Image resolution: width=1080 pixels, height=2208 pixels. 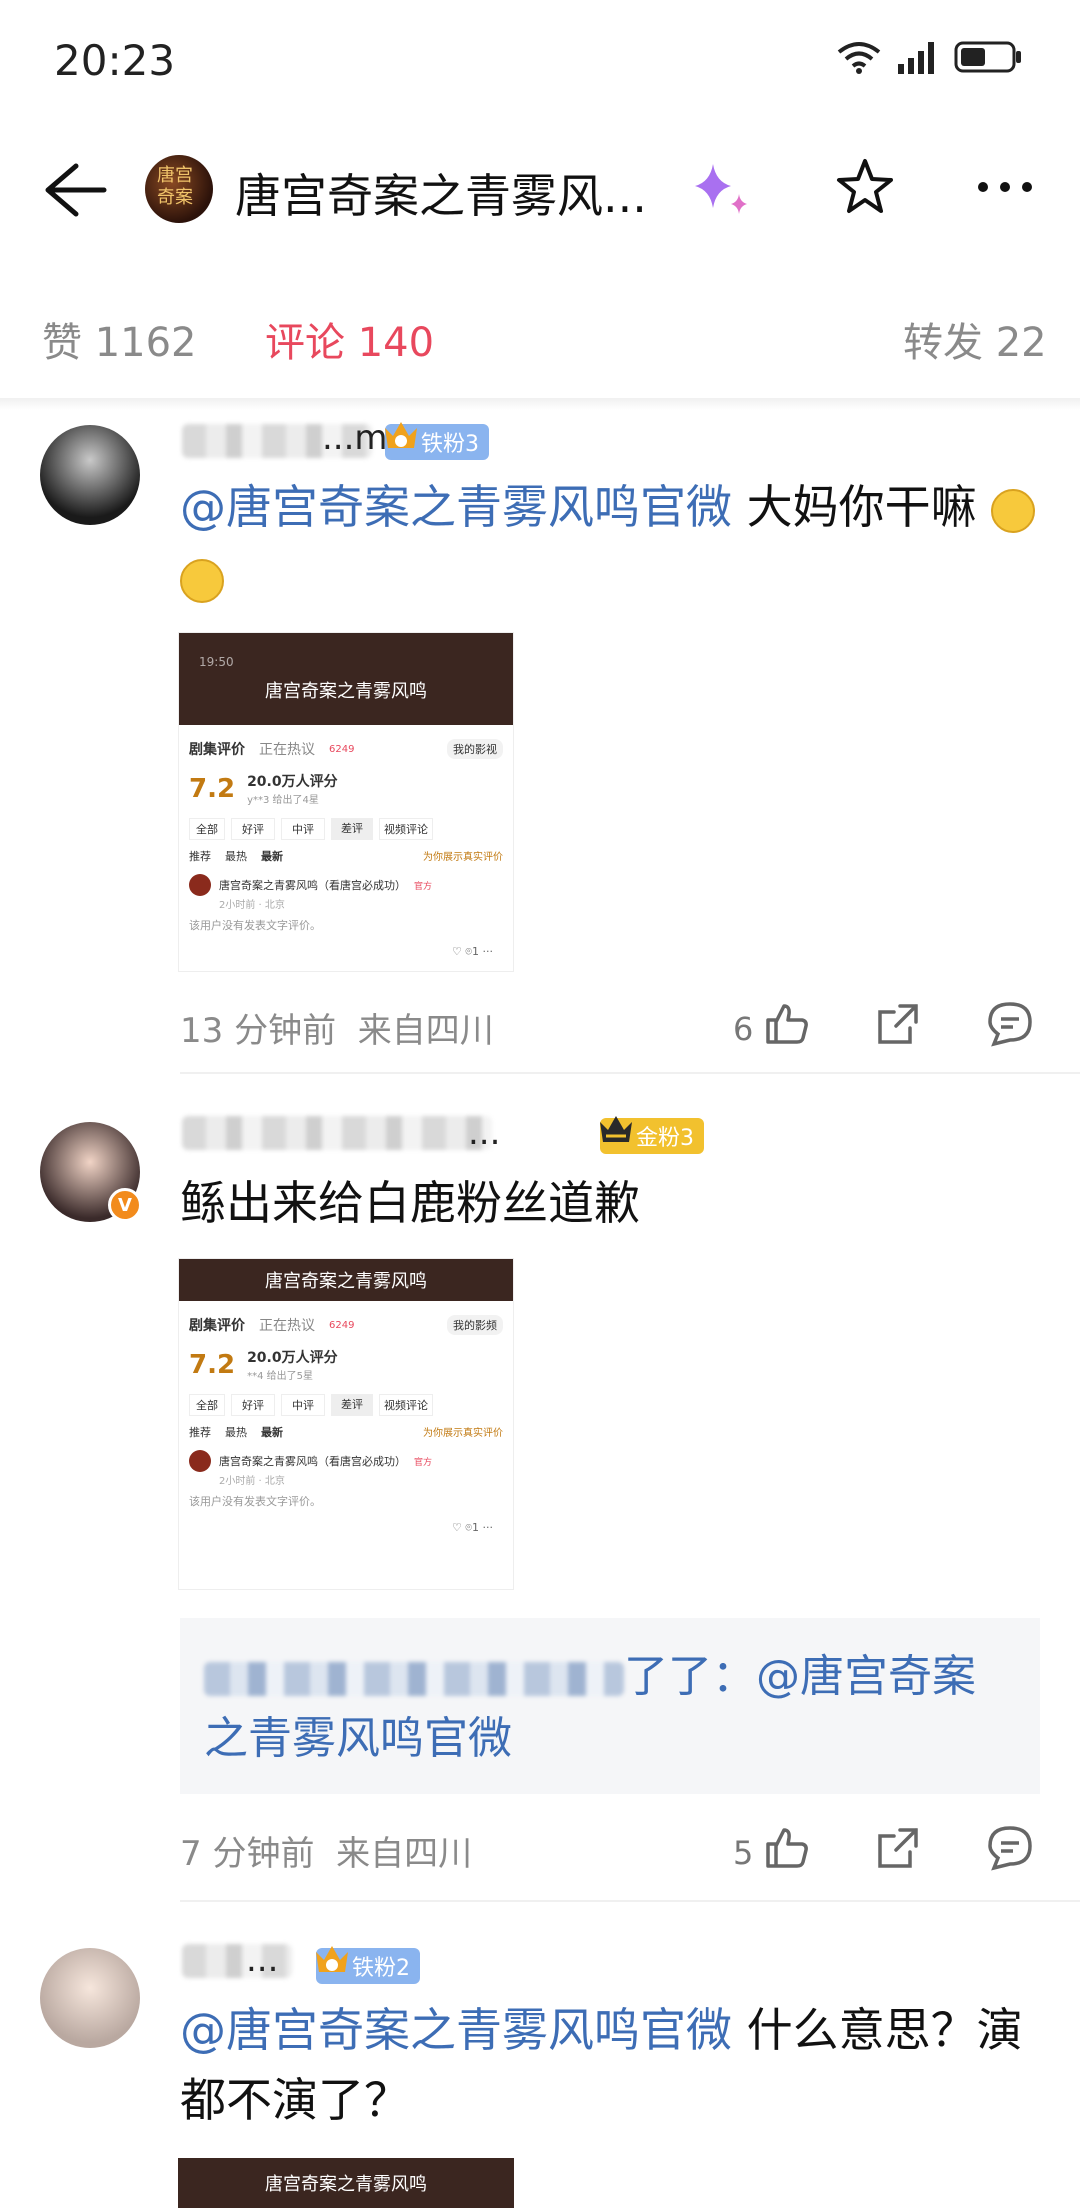 What do you see at coordinates (410, 1203) in the screenshot?
I see `comment-text: 鲧出来给白鹿粉丝道歉` at bounding box center [410, 1203].